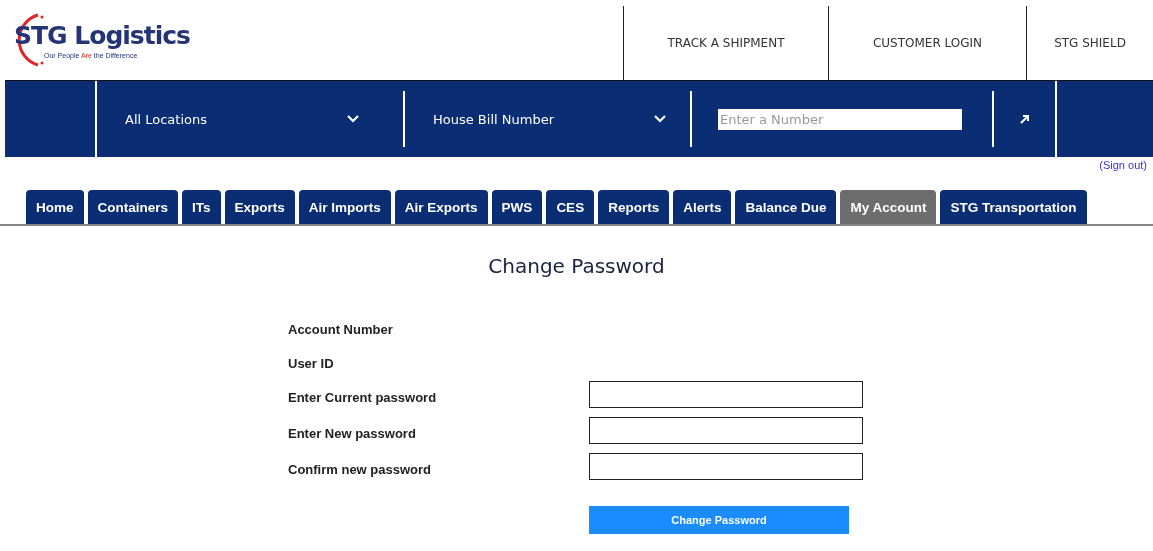  What do you see at coordinates (840, 119) in the screenshot?
I see `number-input-field: Enter a Number` at bounding box center [840, 119].